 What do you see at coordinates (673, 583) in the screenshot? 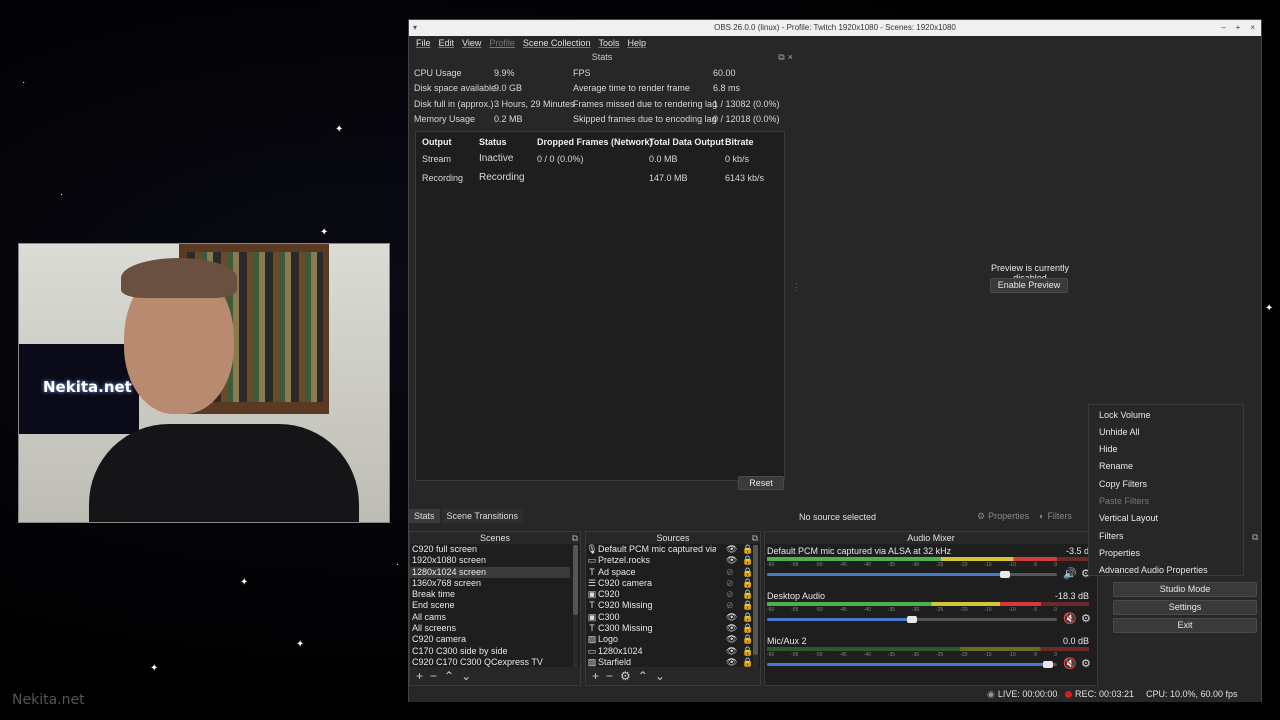
I see `source-item: ☰ C920 camera ⊘ 🔒` at bounding box center [673, 583].